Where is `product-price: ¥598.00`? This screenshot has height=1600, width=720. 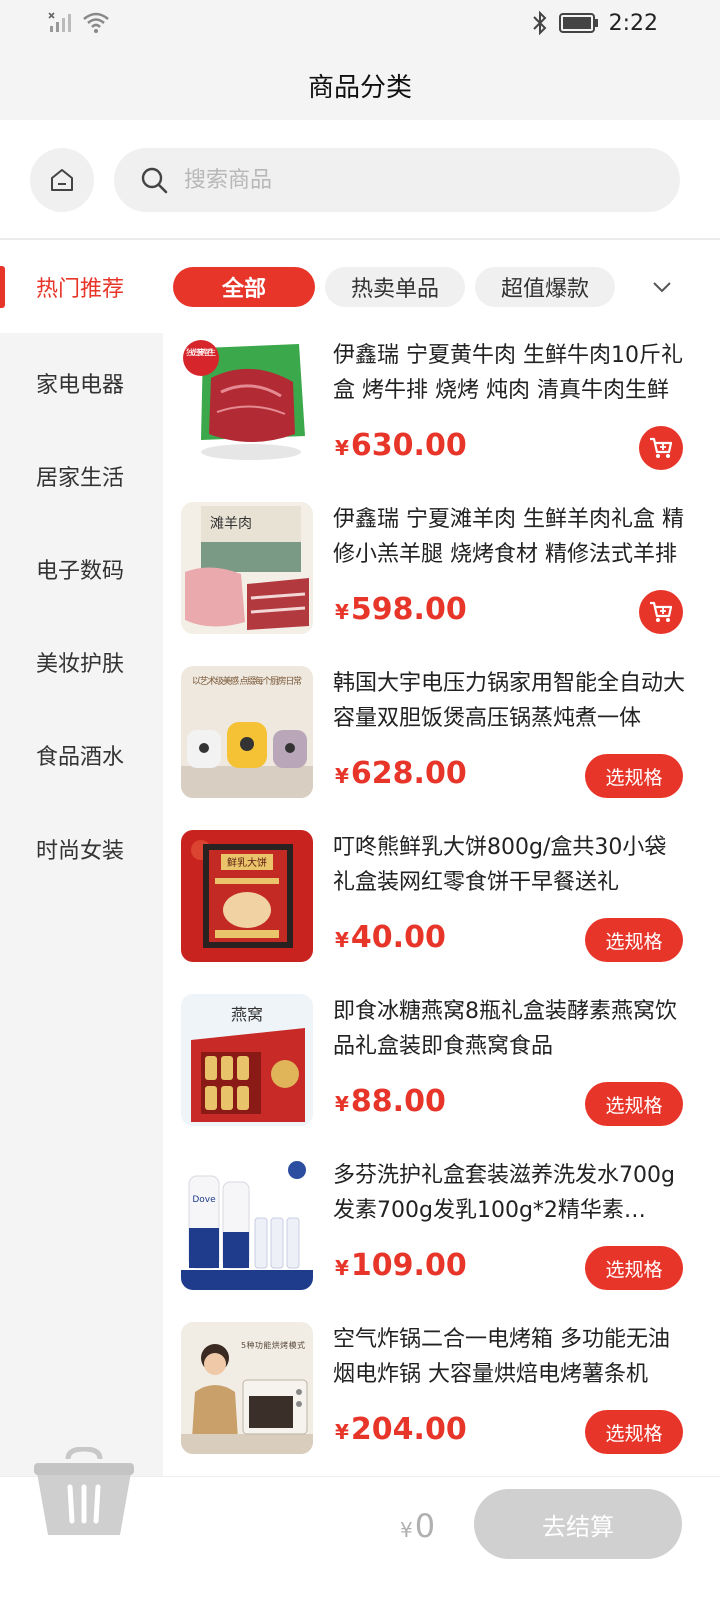 product-price: ¥598.00 is located at coordinates (401, 609).